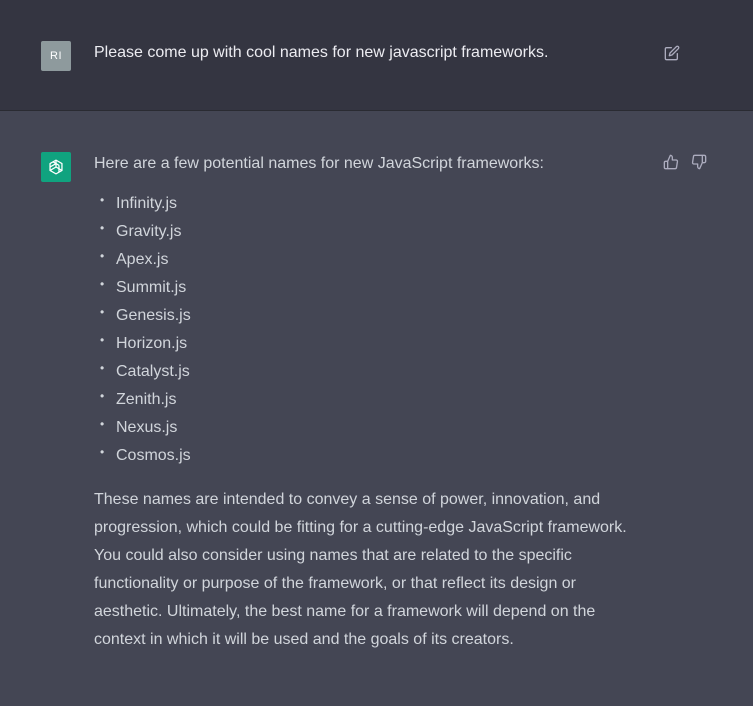 The height and width of the screenshot is (706, 753). I want to click on thumbs-down-icon, so click(699, 162).